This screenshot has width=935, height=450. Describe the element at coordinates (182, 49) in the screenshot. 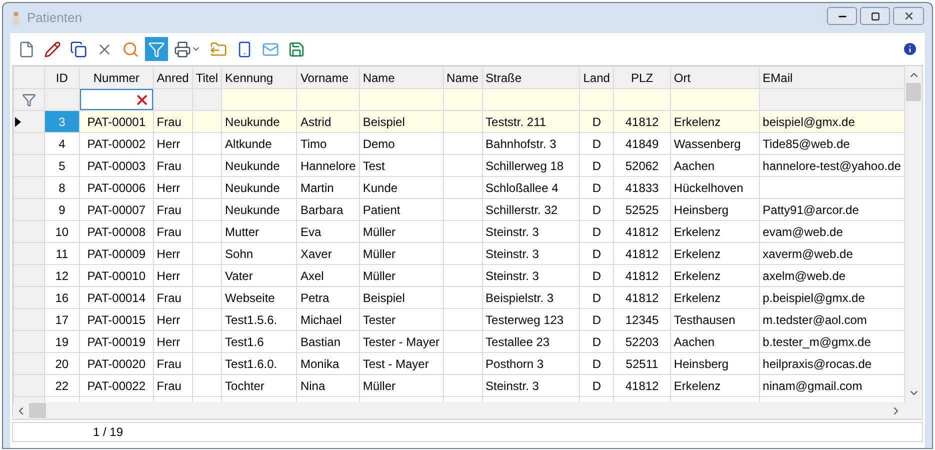

I see `printer-icon` at that location.